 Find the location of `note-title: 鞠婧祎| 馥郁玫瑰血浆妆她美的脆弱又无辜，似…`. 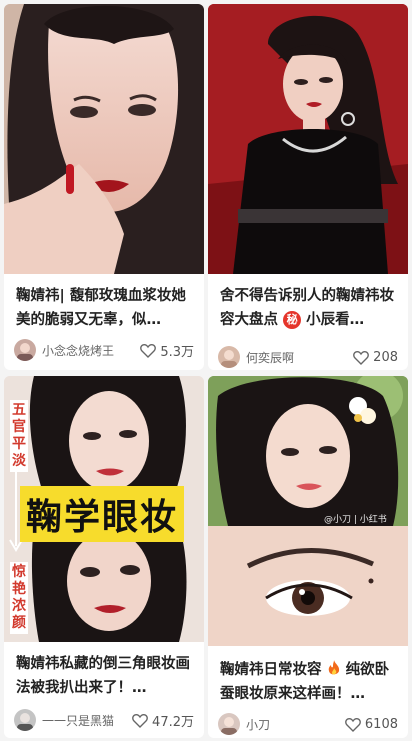

note-title: 鞠婧祎| 馥郁玫瑰血浆妆她美的脆弱又无辜，似… is located at coordinates (105, 308).